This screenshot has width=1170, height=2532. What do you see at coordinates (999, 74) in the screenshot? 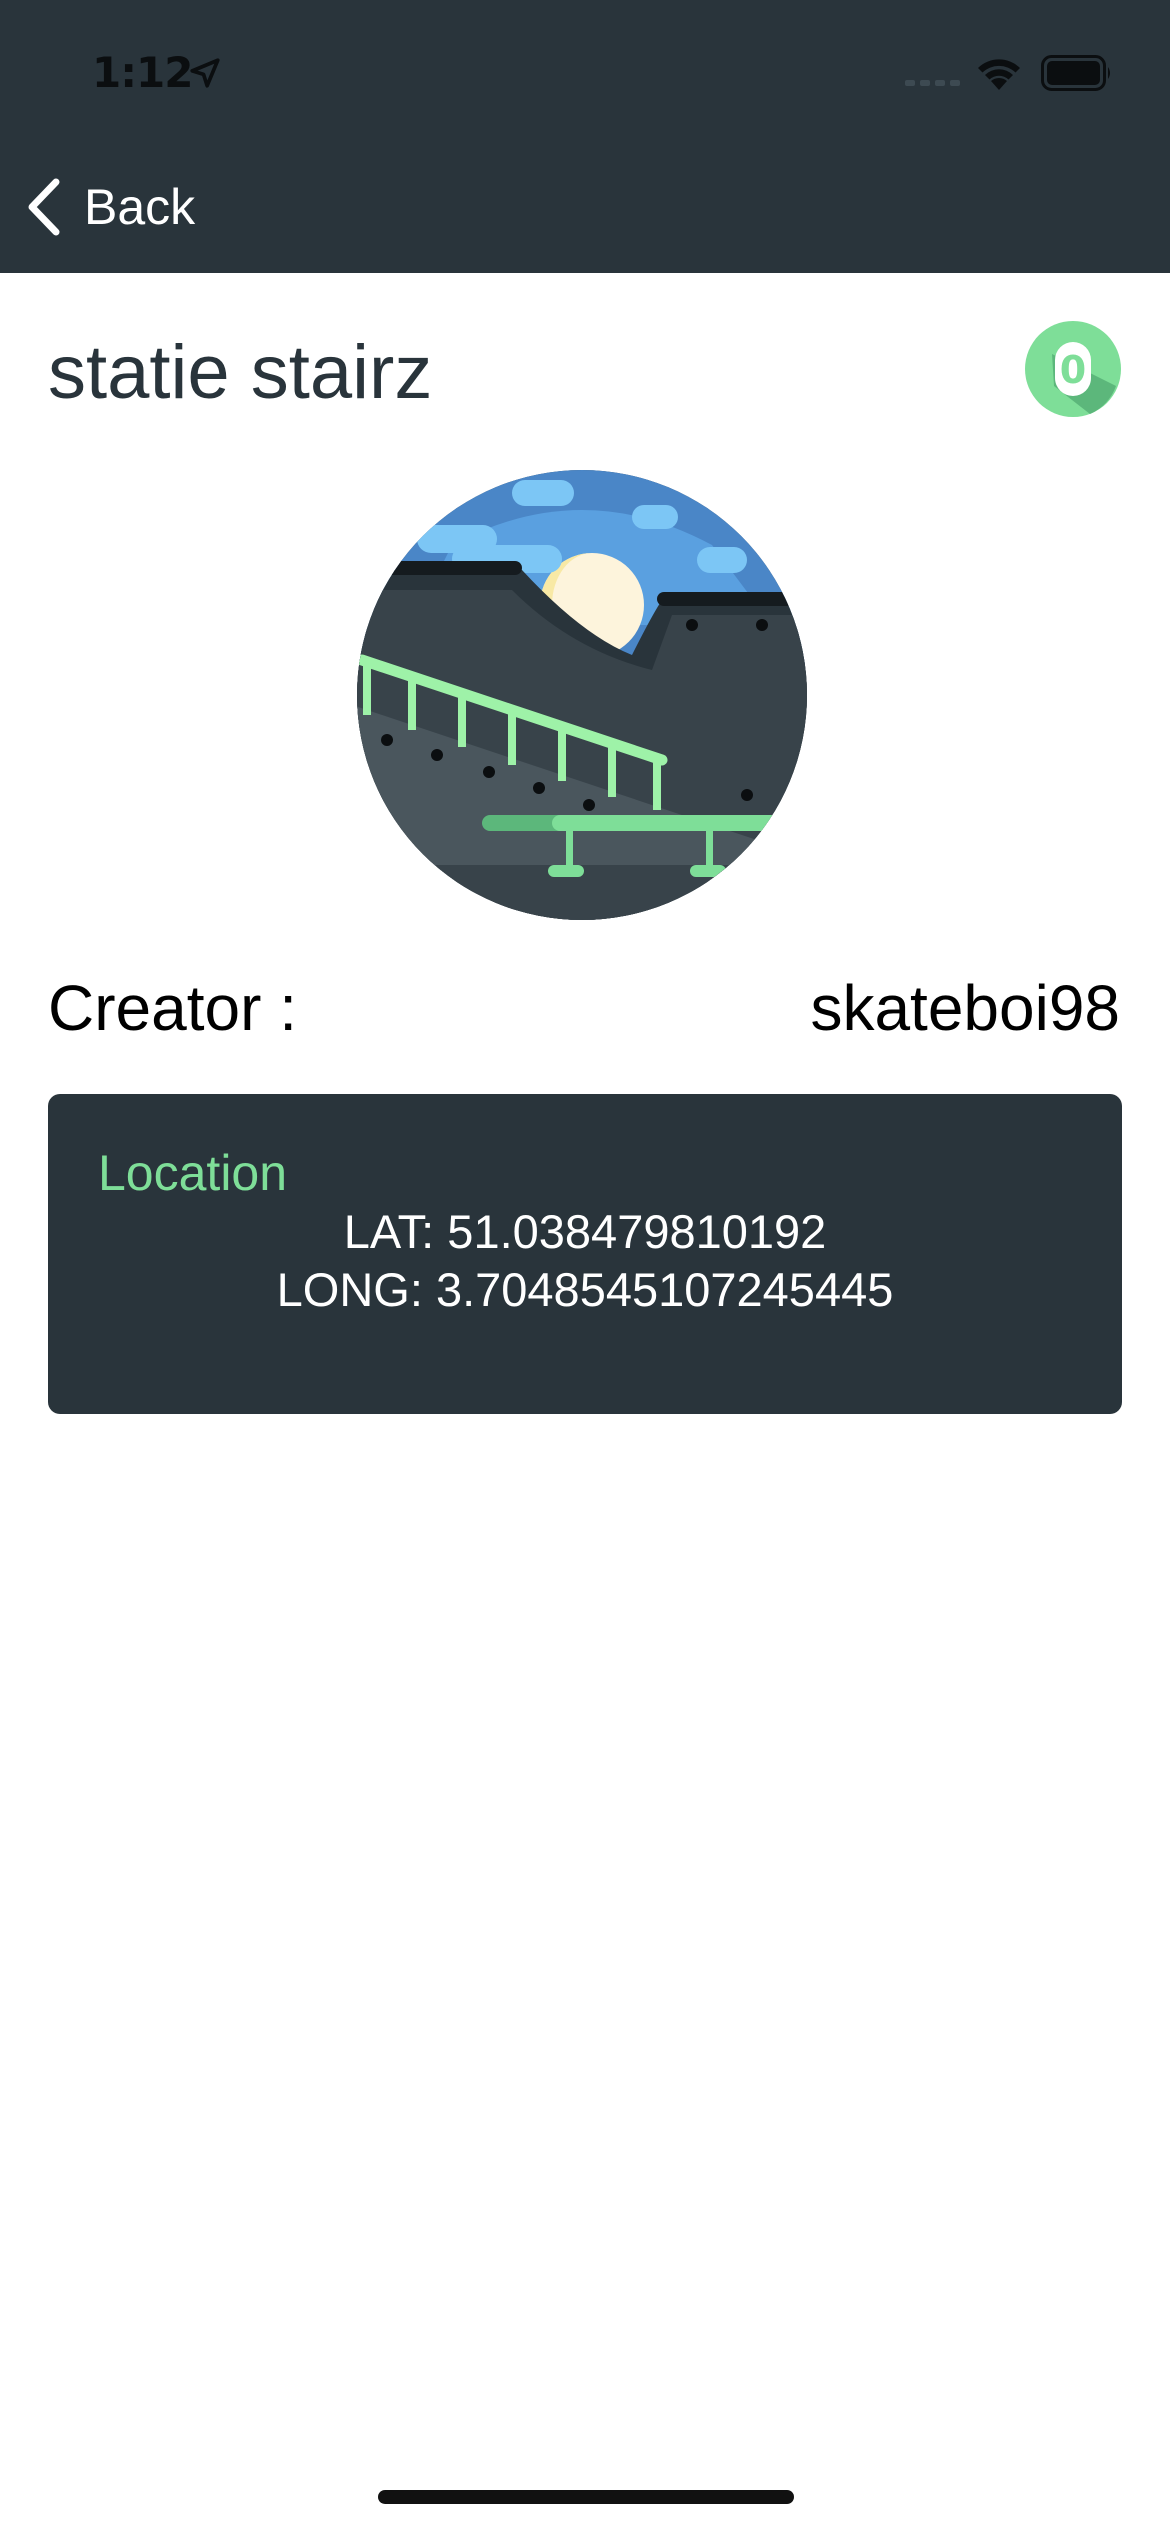
I see `wifi-icon` at bounding box center [999, 74].